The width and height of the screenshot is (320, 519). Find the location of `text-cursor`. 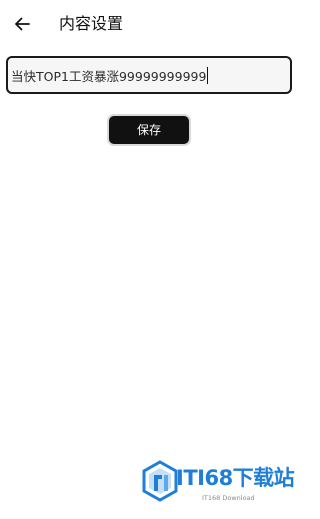

text-cursor is located at coordinates (208, 75).